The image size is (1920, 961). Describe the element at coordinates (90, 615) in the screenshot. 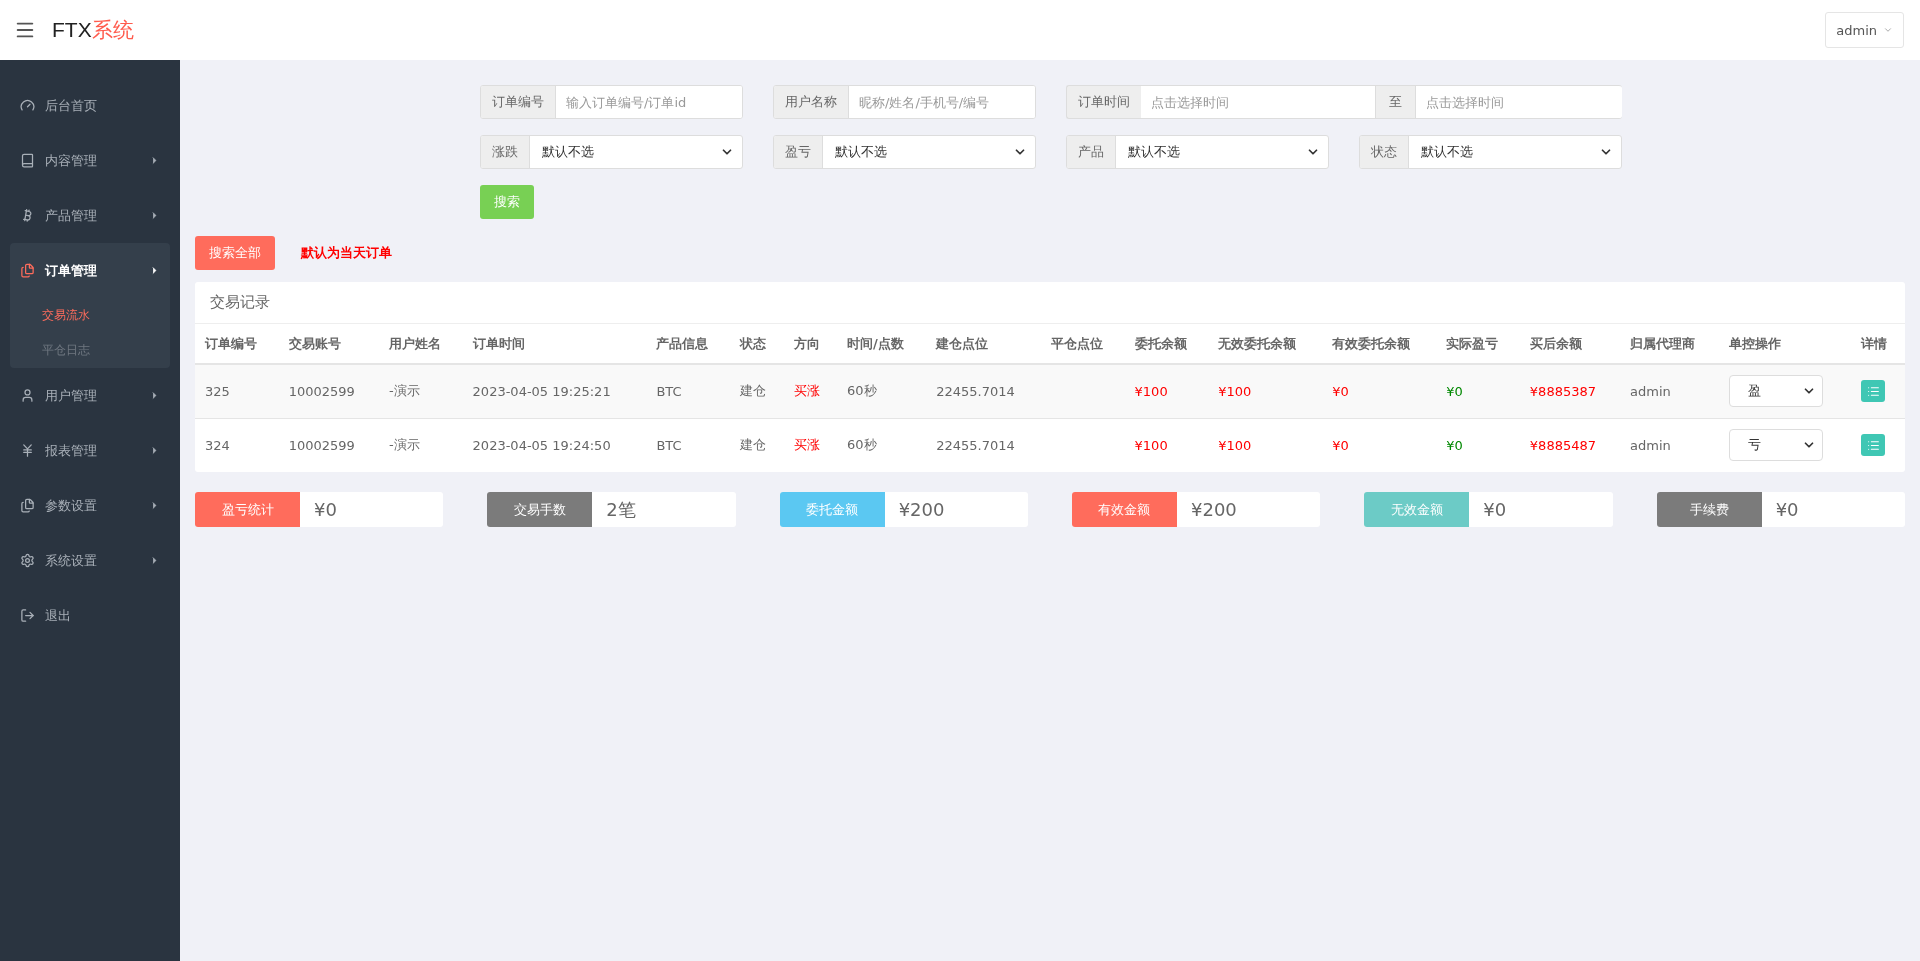

I see `sidebar-item: 退出` at that location.